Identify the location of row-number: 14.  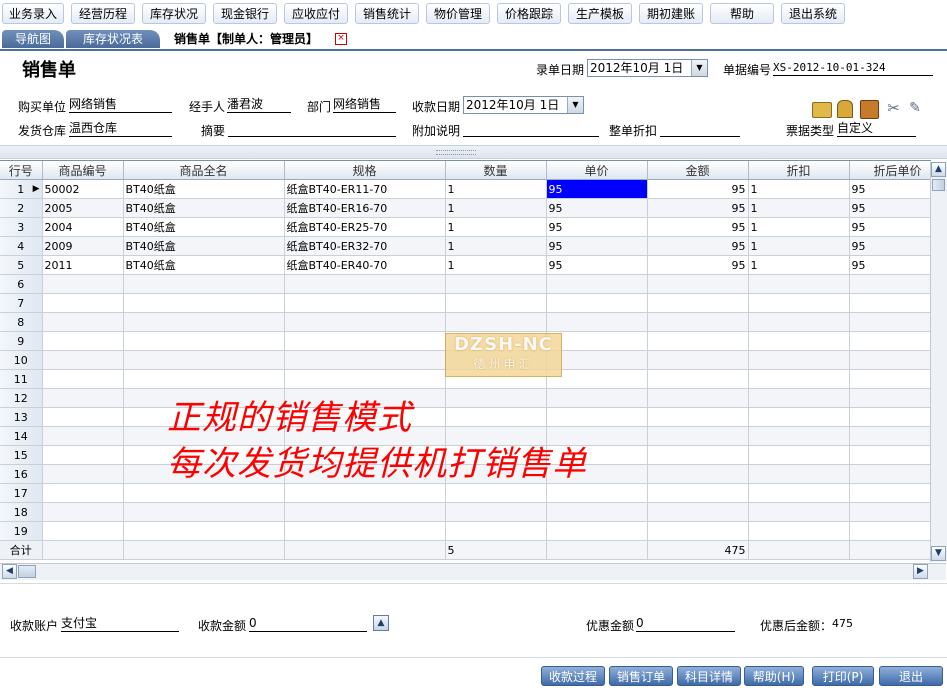
(21, 436).